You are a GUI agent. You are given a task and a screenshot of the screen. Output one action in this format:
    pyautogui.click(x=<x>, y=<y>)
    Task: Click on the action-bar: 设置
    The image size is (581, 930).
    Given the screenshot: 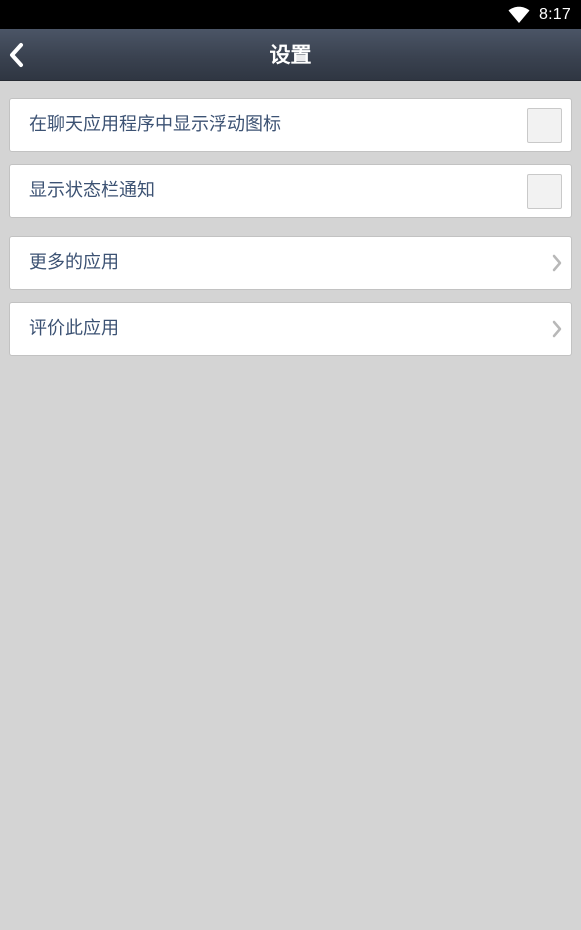 What is the action you would take?
    pyautogui.click(x=290, y=55)
    